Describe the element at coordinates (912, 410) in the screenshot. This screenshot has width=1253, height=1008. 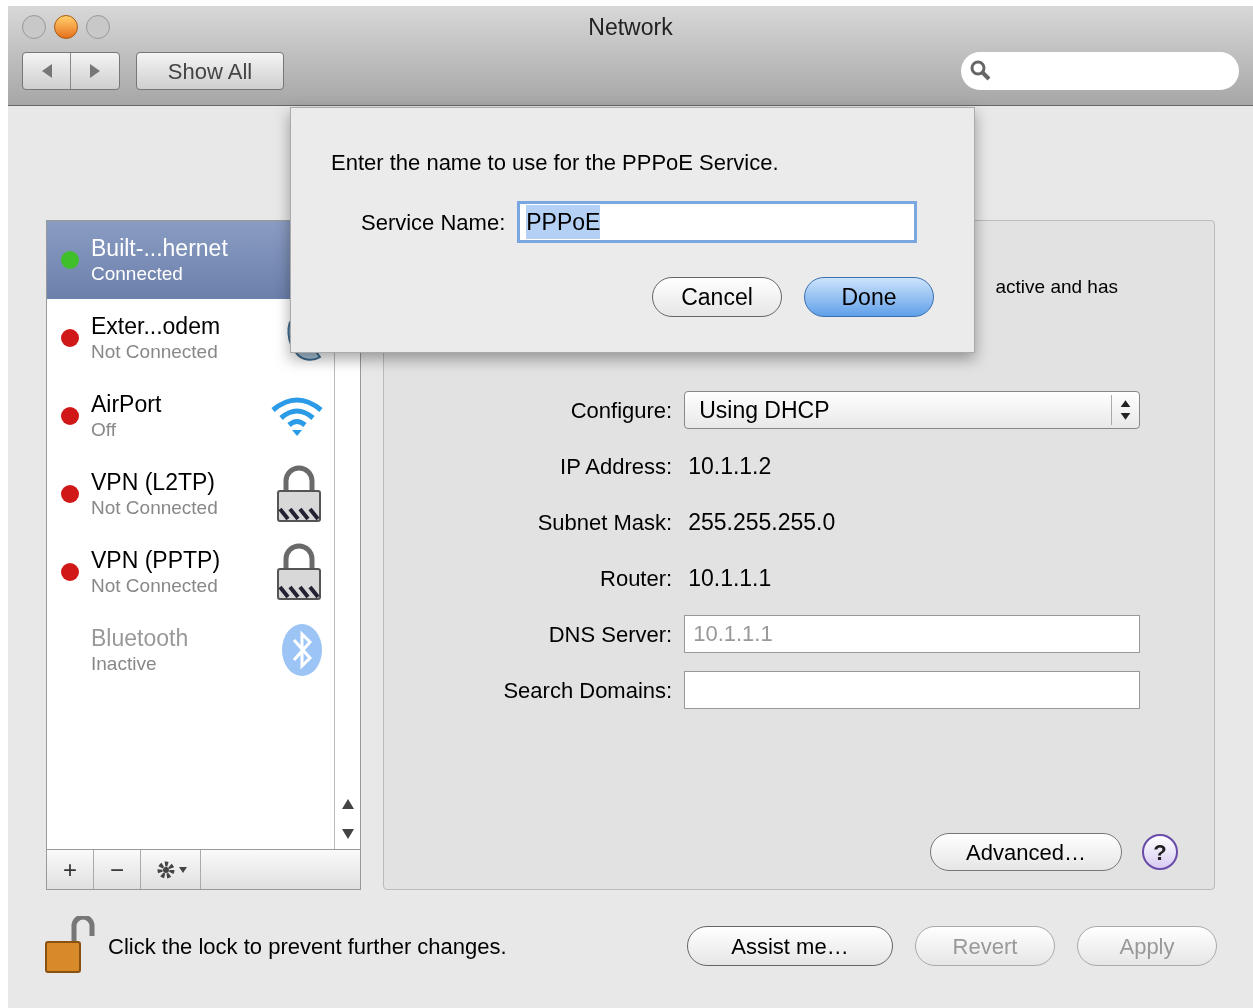
I see `configure-dropdown: Using DHCP` at that location.